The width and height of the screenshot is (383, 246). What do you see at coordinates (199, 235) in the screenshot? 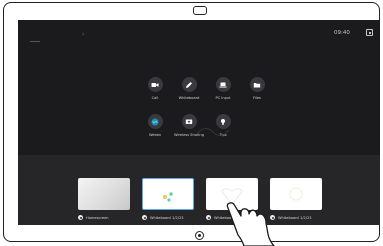
I see `home-button` at bounding box center [199, 235].